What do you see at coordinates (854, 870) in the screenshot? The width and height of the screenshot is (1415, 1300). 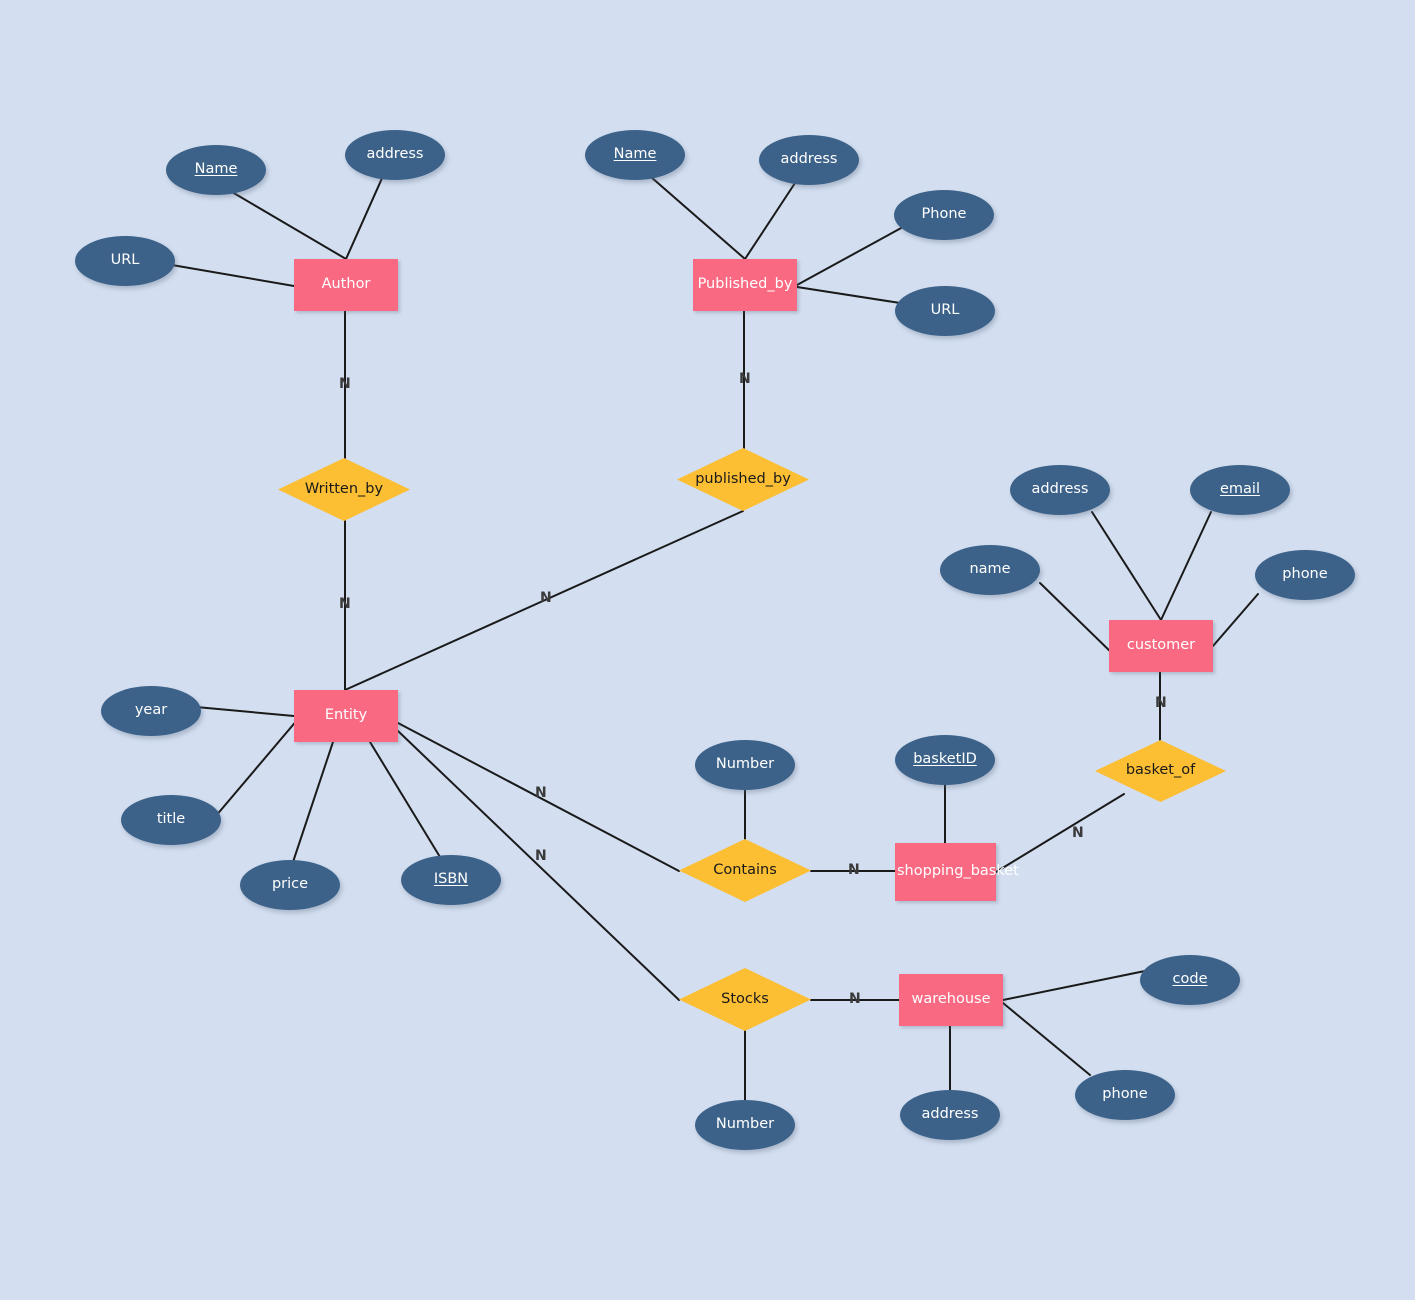 I see `cardinality-card-contains-basket: N` at bounding box center [854, 870].